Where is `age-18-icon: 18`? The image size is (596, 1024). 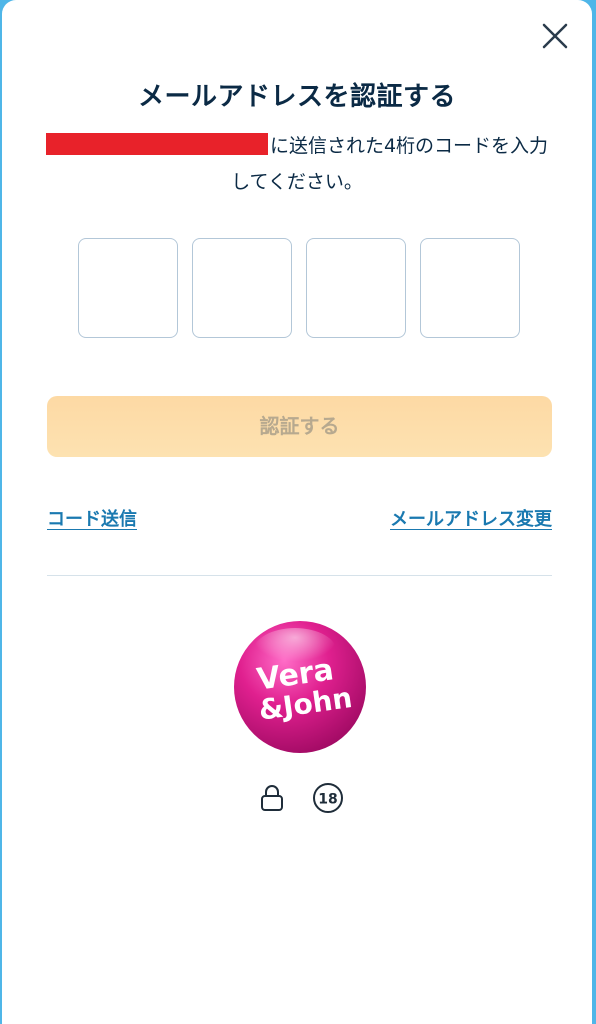
age-18-icon: 18 is located at coordinates (328, 798).